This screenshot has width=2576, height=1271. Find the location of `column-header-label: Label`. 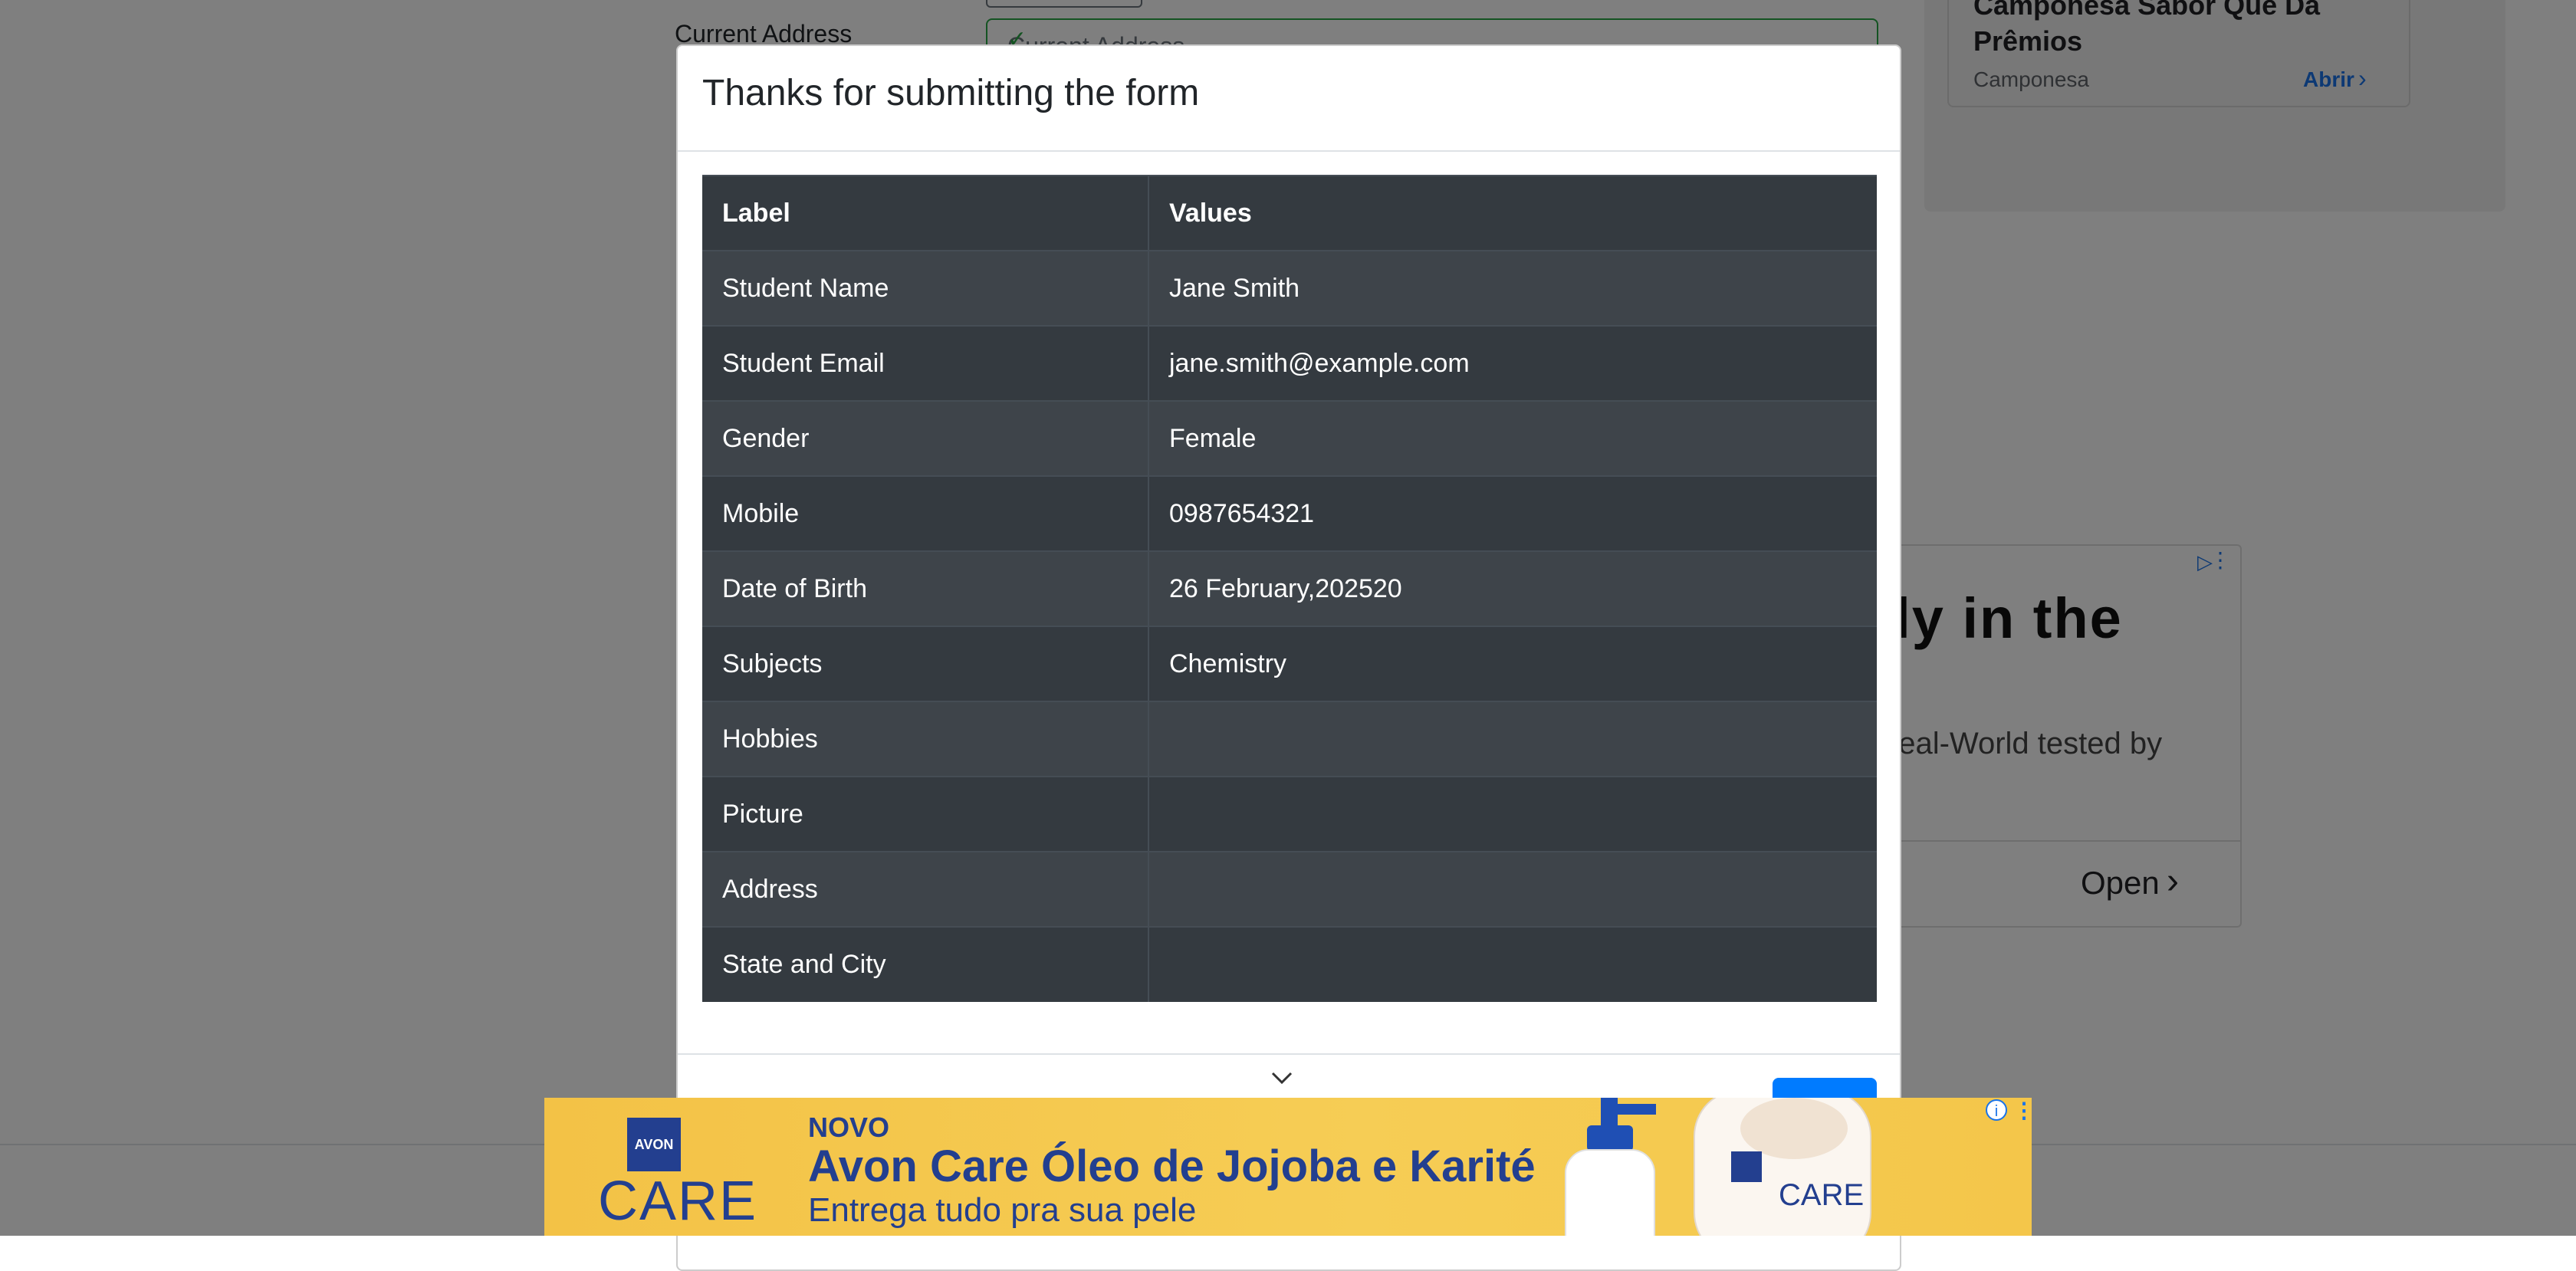

column-header-label: Label is located at coordinates (925, 213).